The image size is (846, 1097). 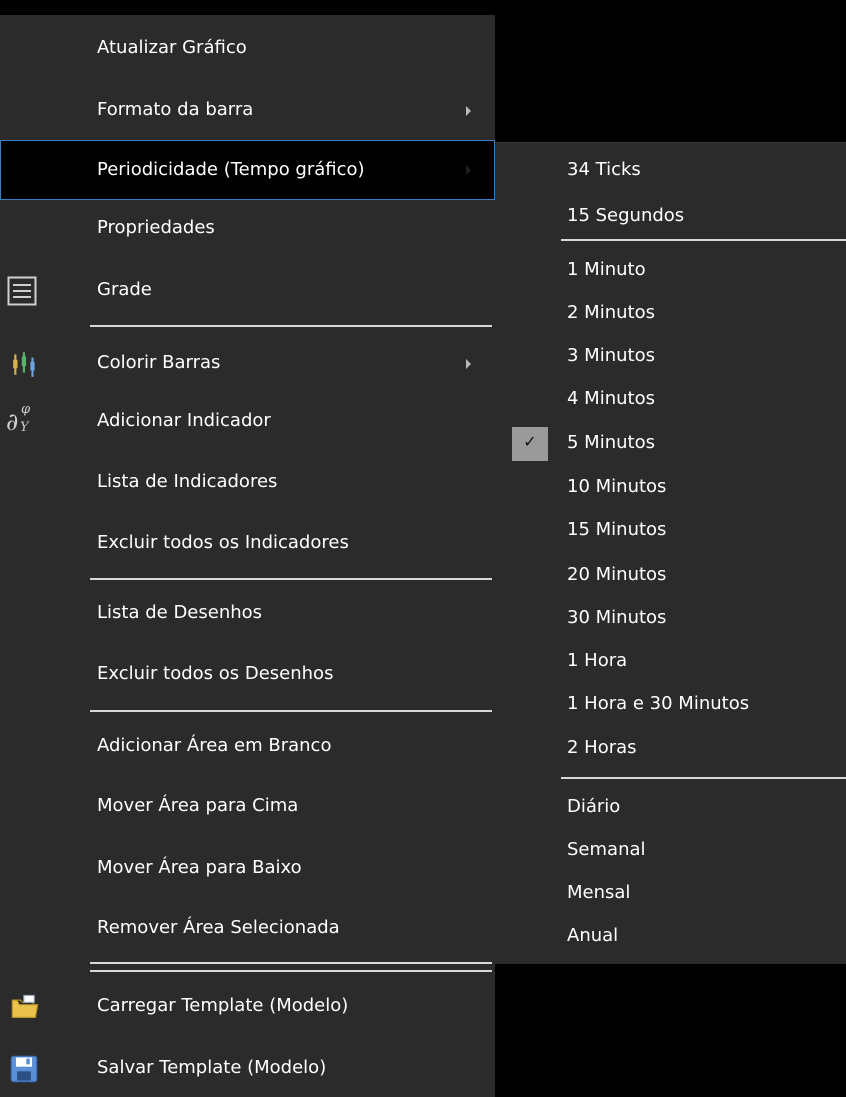 What do you see at coordinates (530, 444) in the screenshot?
I see `checkmark-icon: ✓` at bounding box center [530, 444].